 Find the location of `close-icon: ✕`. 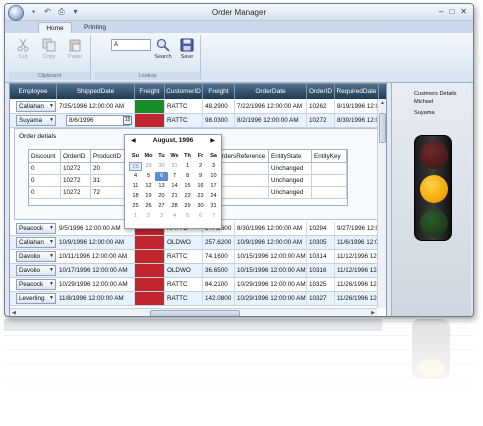

close-icon: ✕ is located at coordinates (463, 11).